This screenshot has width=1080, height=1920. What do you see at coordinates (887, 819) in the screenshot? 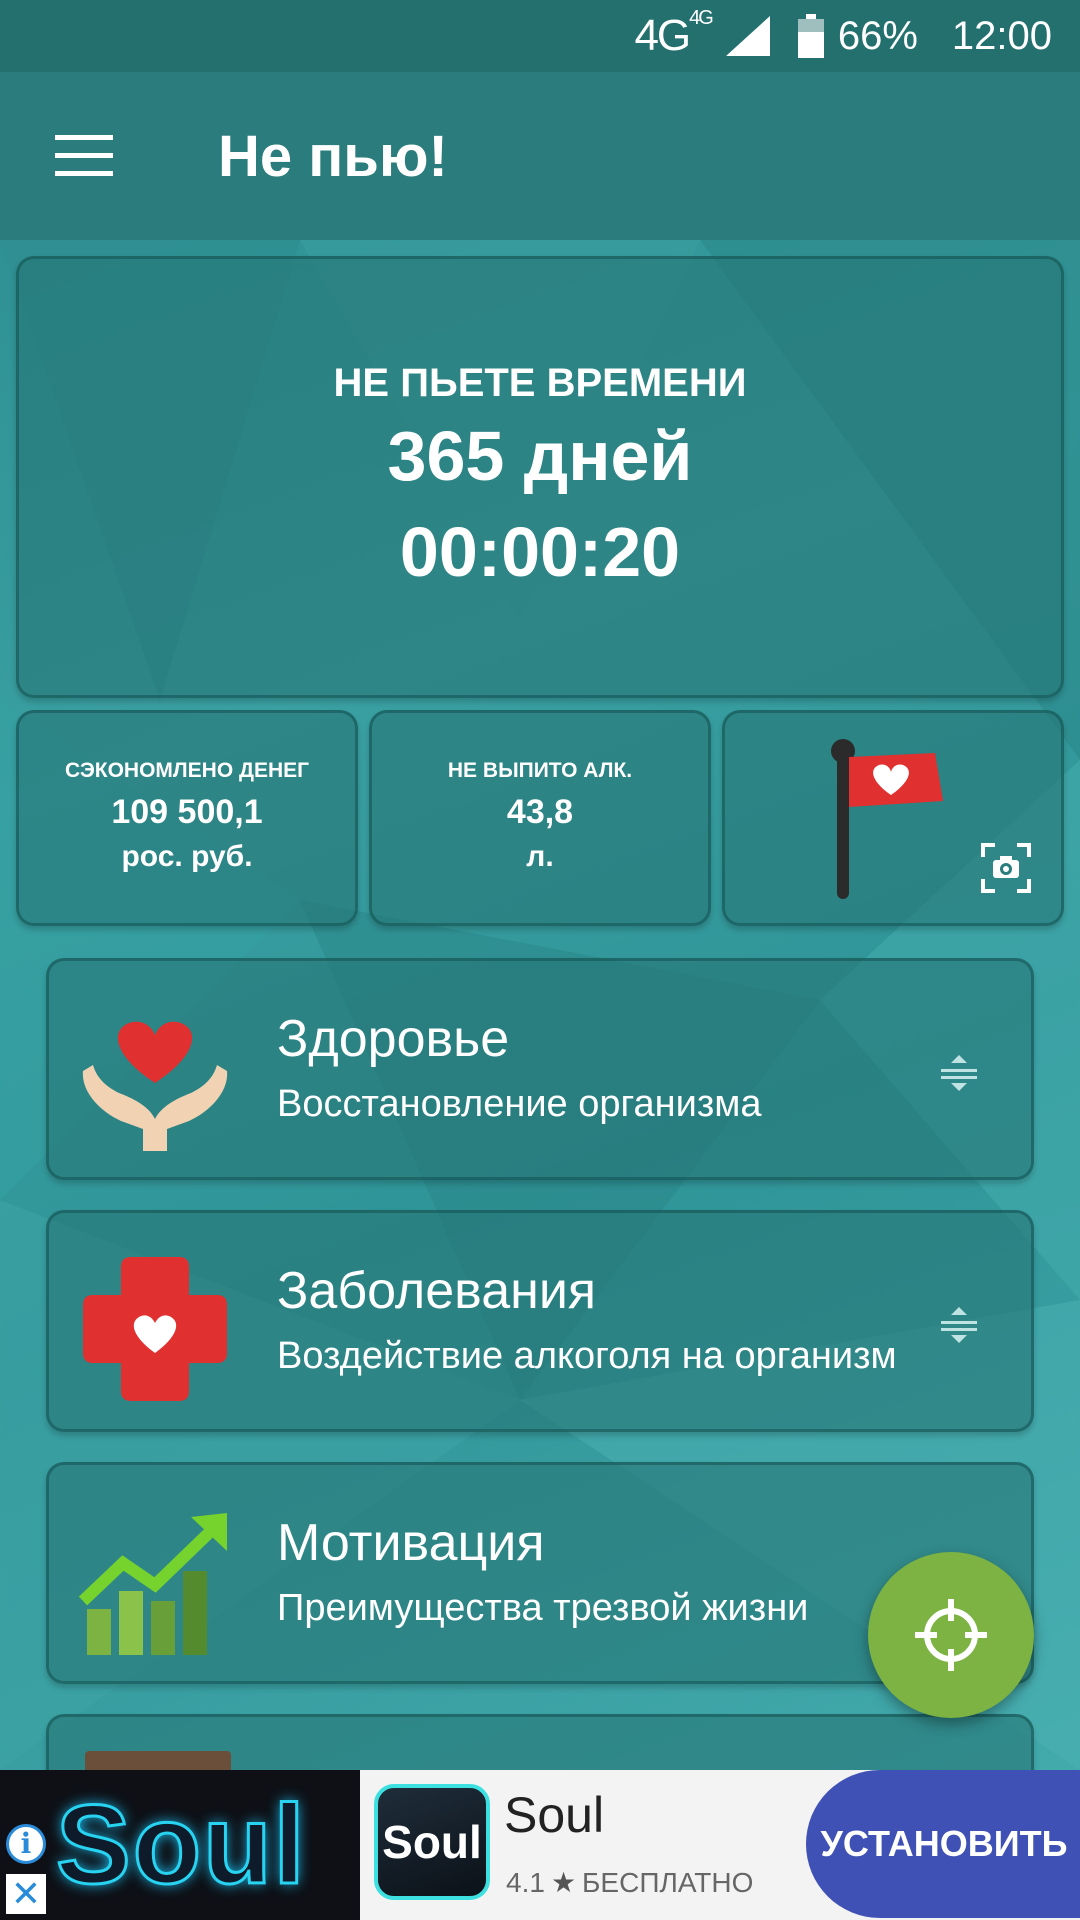
I see `heart-flag-icon` at bounding box center [887, 819].